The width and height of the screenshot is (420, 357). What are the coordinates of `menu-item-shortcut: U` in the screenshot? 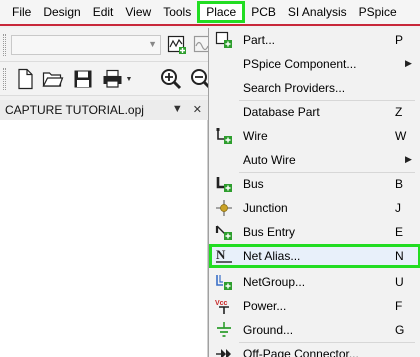 It's located at (399, 282).